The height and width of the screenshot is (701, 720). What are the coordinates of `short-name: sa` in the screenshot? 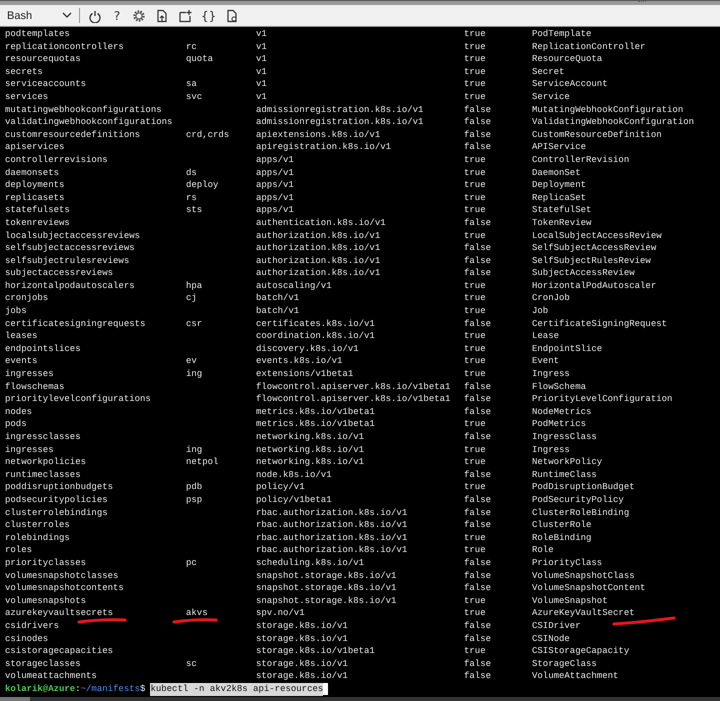 It's located at (191, 84).